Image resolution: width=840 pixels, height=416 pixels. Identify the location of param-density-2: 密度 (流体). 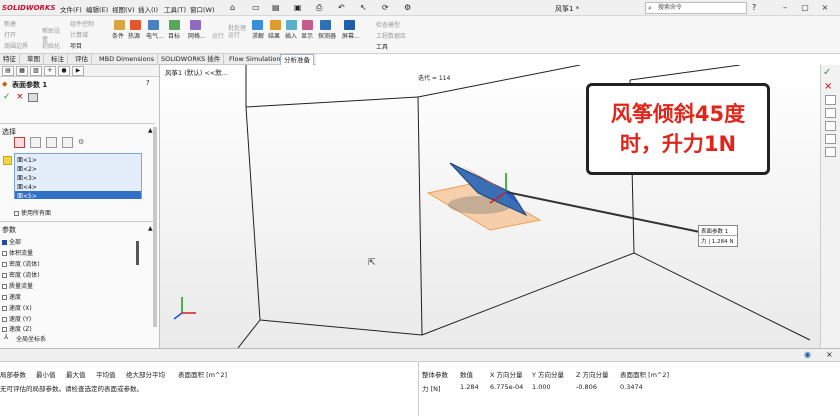
(21, 274).